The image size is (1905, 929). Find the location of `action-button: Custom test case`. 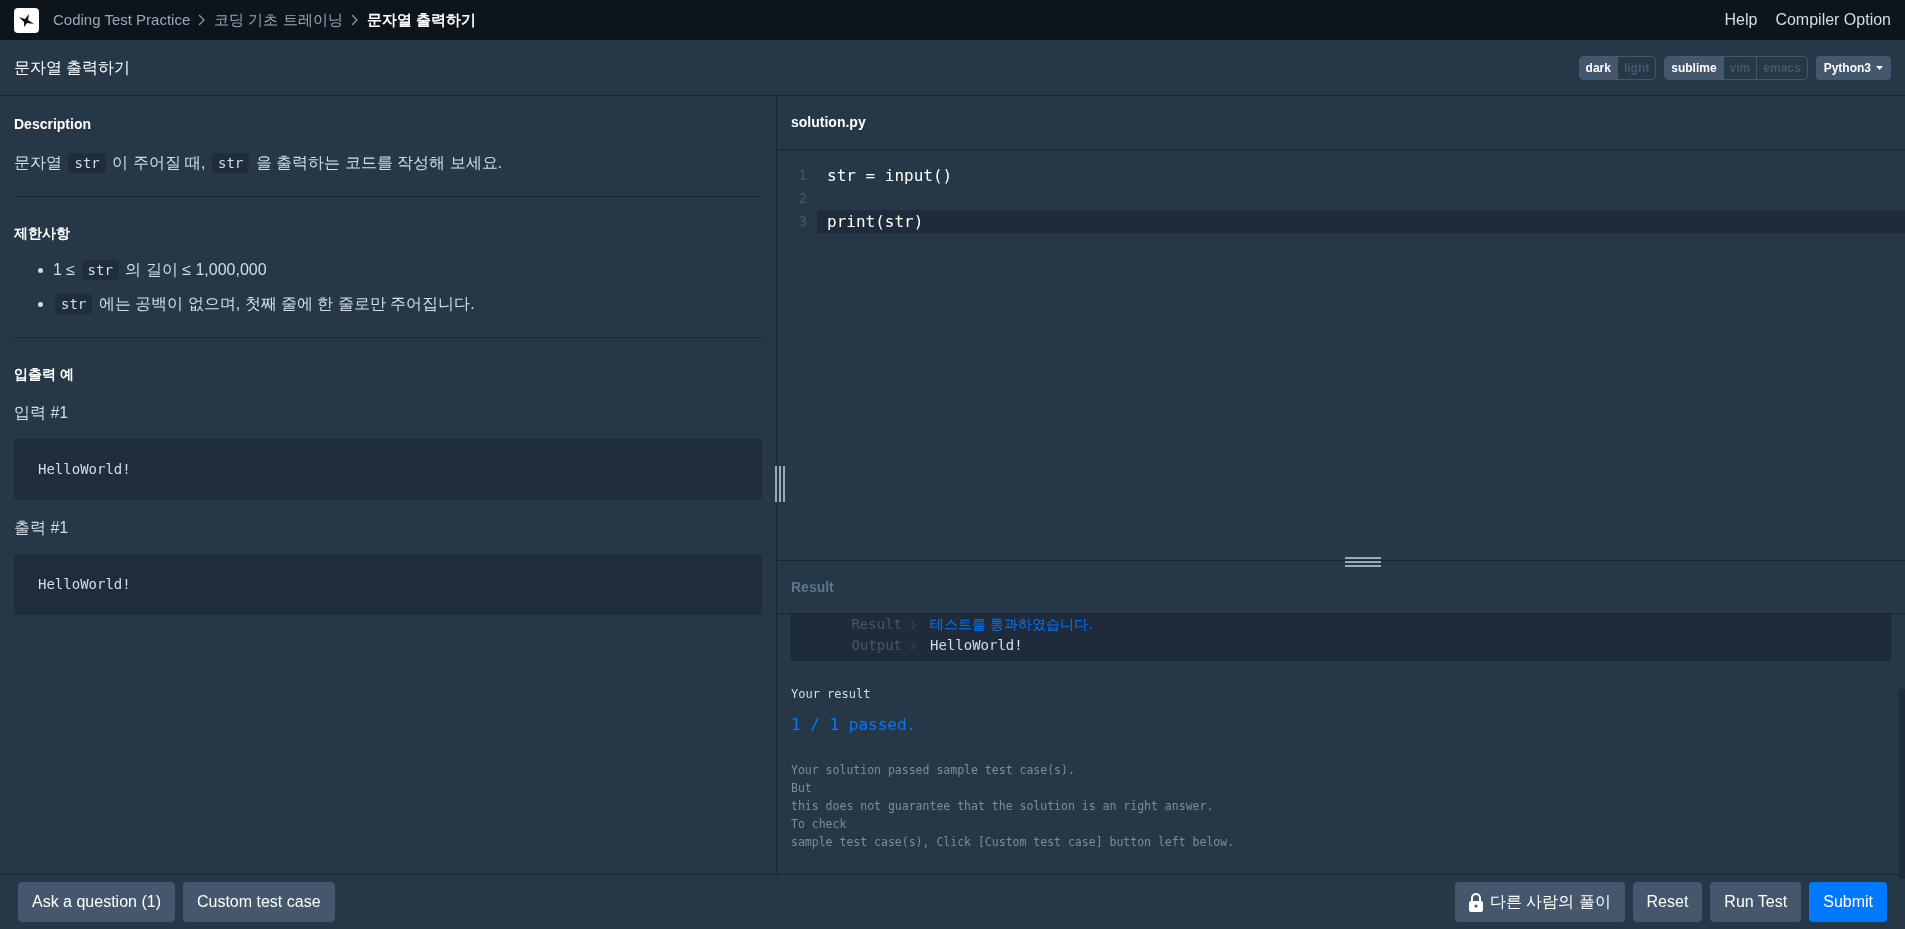

action-button: Custom test case is located at coordinates (258, 902).